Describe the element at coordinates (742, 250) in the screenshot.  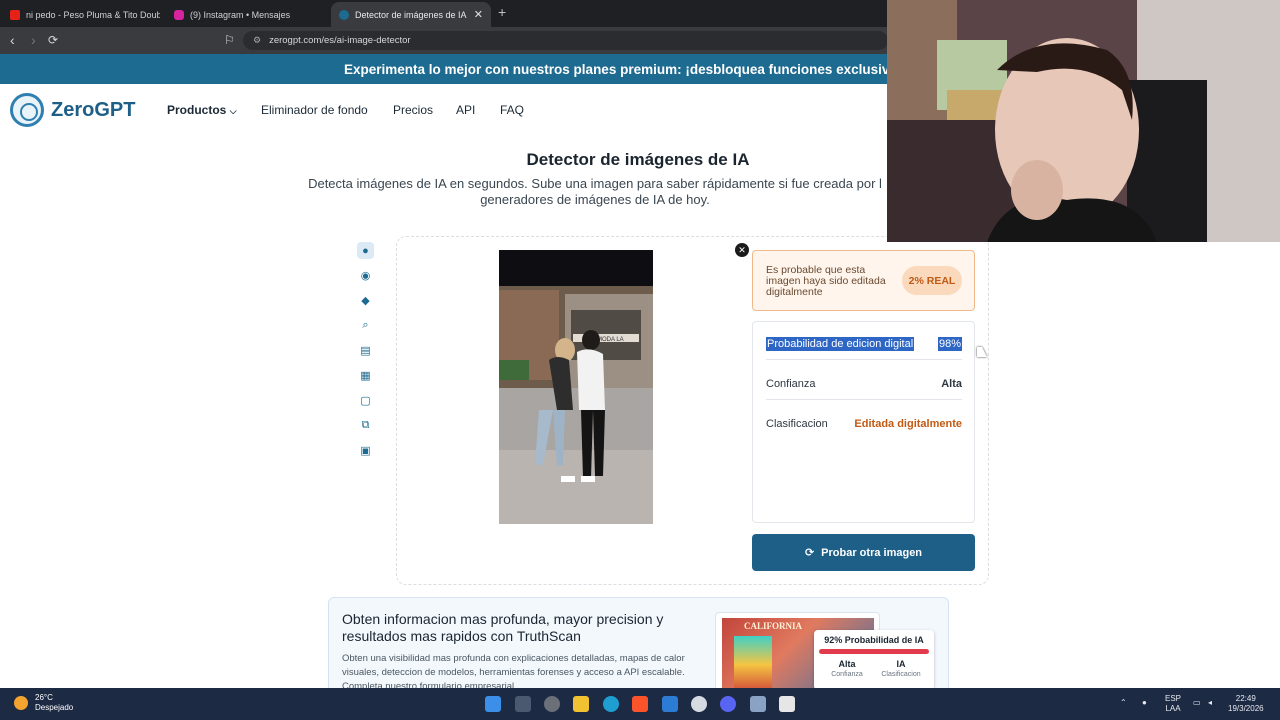
I see `remove-image-button: ✕` at that location.